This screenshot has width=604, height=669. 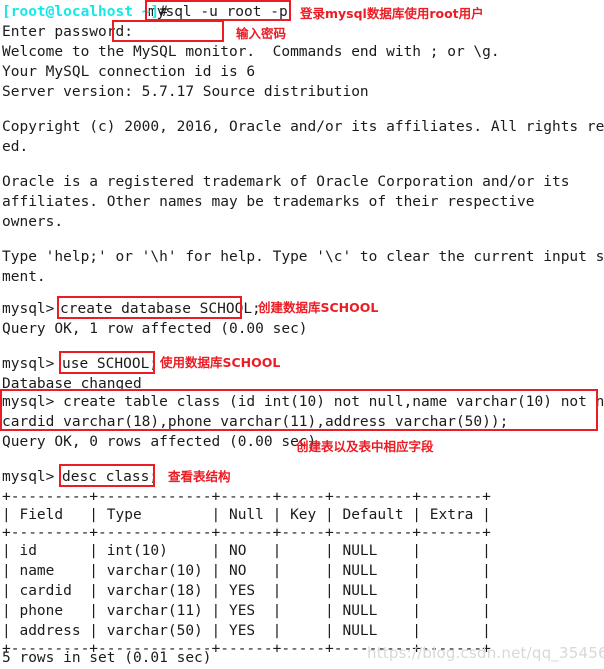 I want to click on result-create-db: Query OK, 1 row affected (0.00 sec), so click(x=155, y=329).